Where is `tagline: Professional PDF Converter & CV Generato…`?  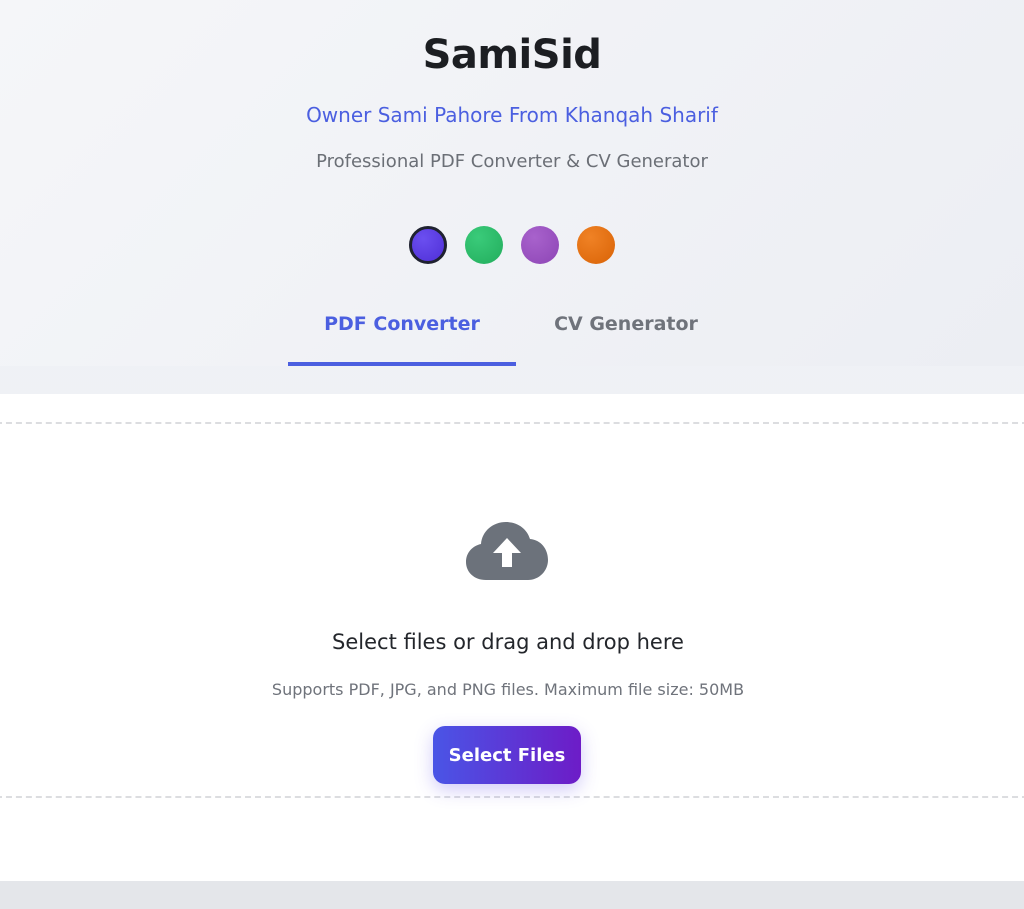
tagline: Professional PDF Converter & CV Generato… is located at coordinates (512, 161).